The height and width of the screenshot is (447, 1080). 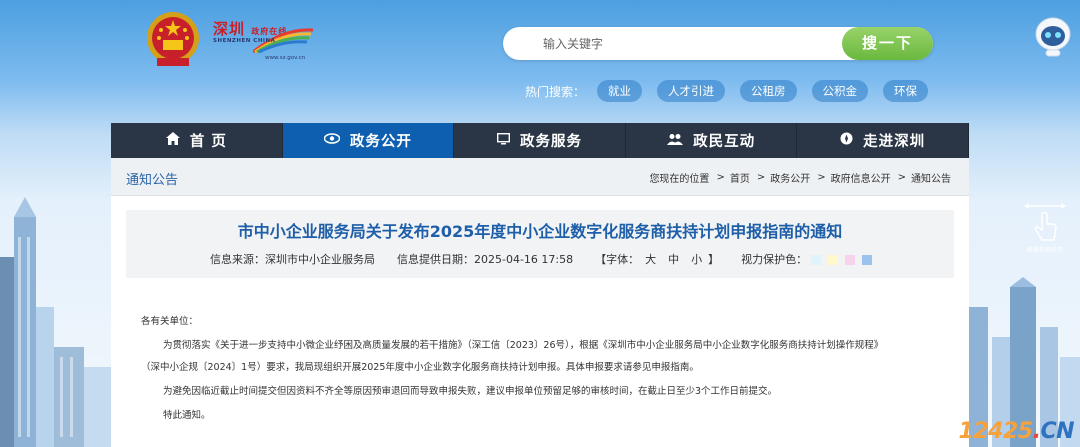 What do you see at coordinates (894, 142) in the screenshot?
I see `nav-label-explore-shenzhen: 走进深圳` at bounding box center [894, 142].